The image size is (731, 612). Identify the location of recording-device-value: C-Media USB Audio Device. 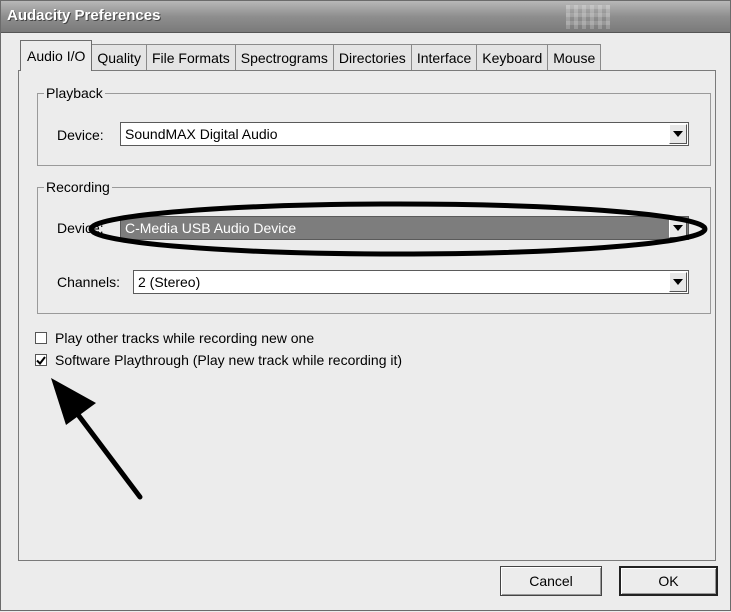
(211, 228).